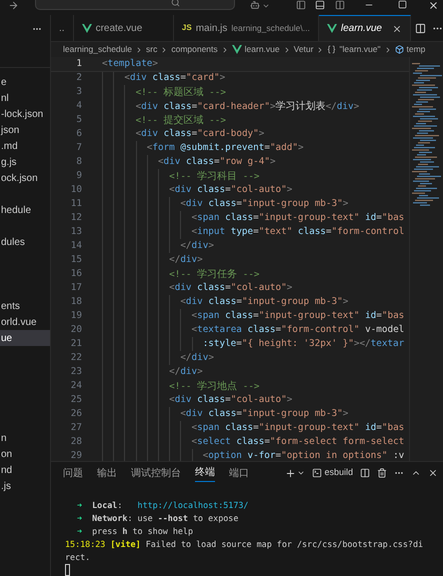 This screenshot has width=443, height=576. What do you see at coordinates (78, 176) in the screenshot?
I see `line-number: 9` at bounding box center [78, 176].